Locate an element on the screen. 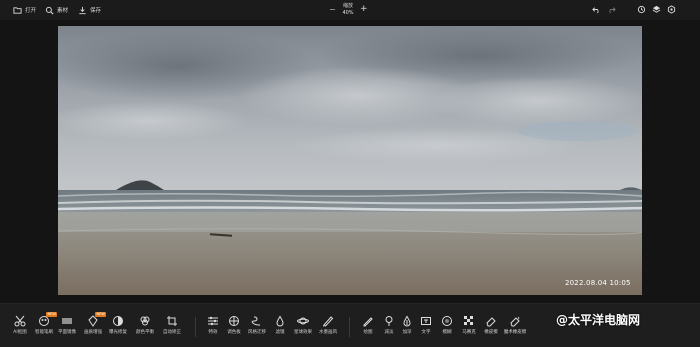 This screenshot has width=700, height=347. watermark: @太平洋电脑网 is located at coordinates (598, 319).